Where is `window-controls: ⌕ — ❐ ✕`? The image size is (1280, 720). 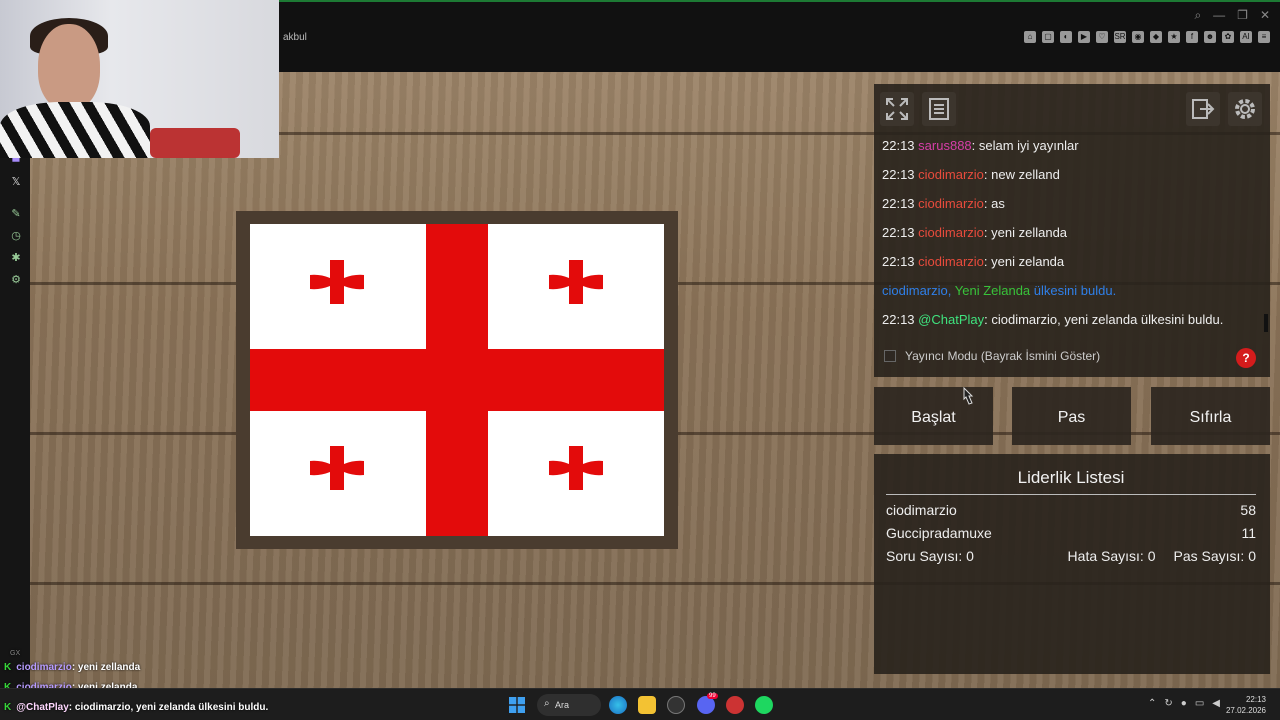 window-controls: ⌕ — ❐ ✕ is located at coordinates (1232, 15).